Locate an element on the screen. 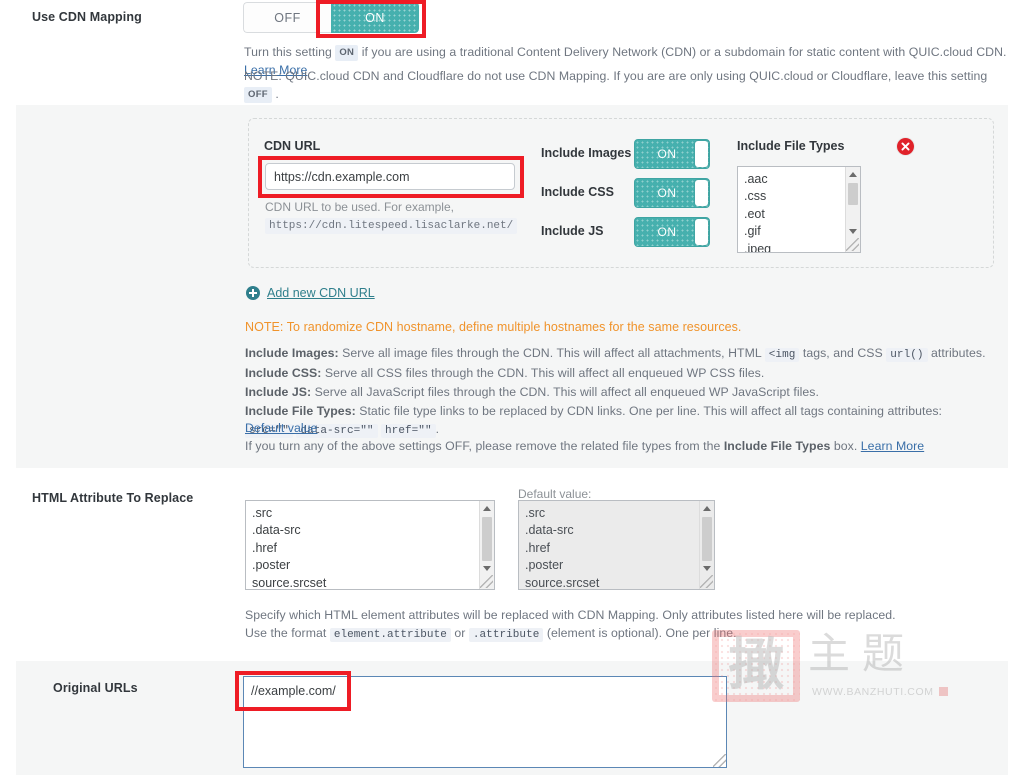 The height and width of the screenshot is (775, 1024). include-file-types-title: Include File Types is located at coordinates (791, 146).